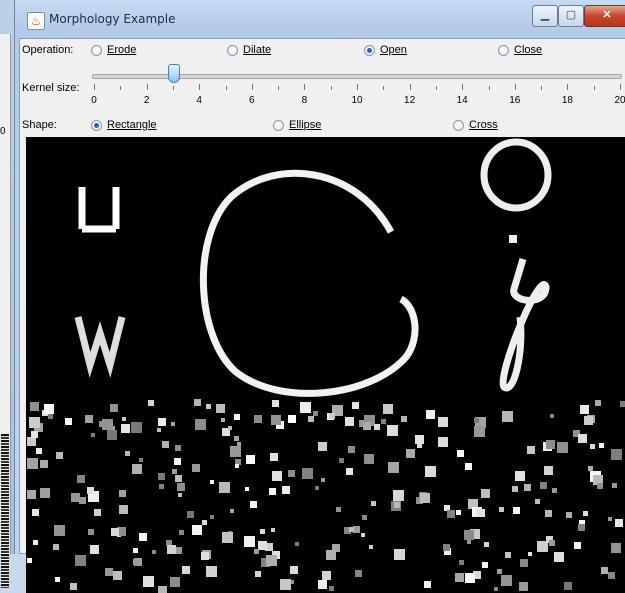 The image size is (625, 593). I want to click on radio-erode-label: Erode, so click(122, 50).